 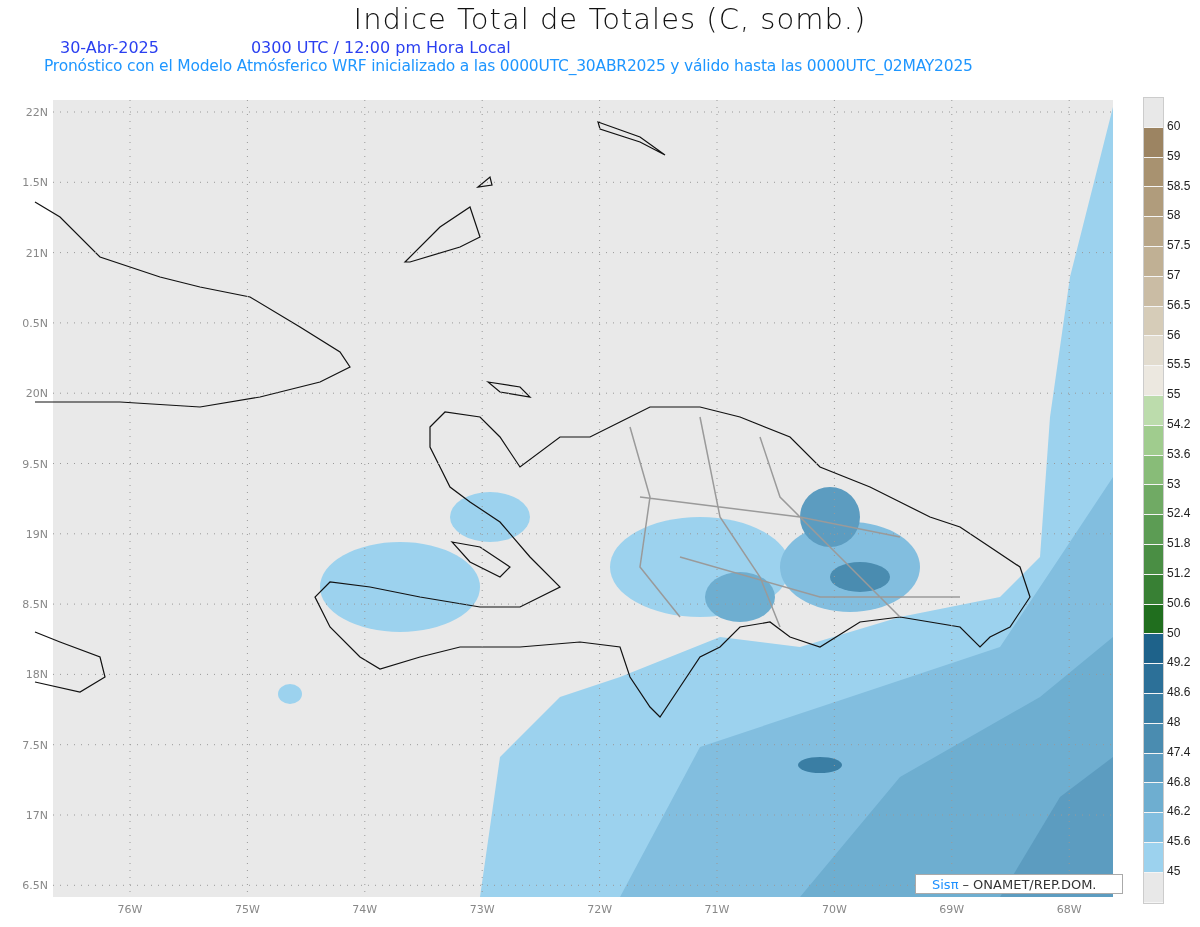 What do you see at coordinates (247, 909) in the screenshot?
I see `longitude-label: 75W` at bounding box center [247, 909].